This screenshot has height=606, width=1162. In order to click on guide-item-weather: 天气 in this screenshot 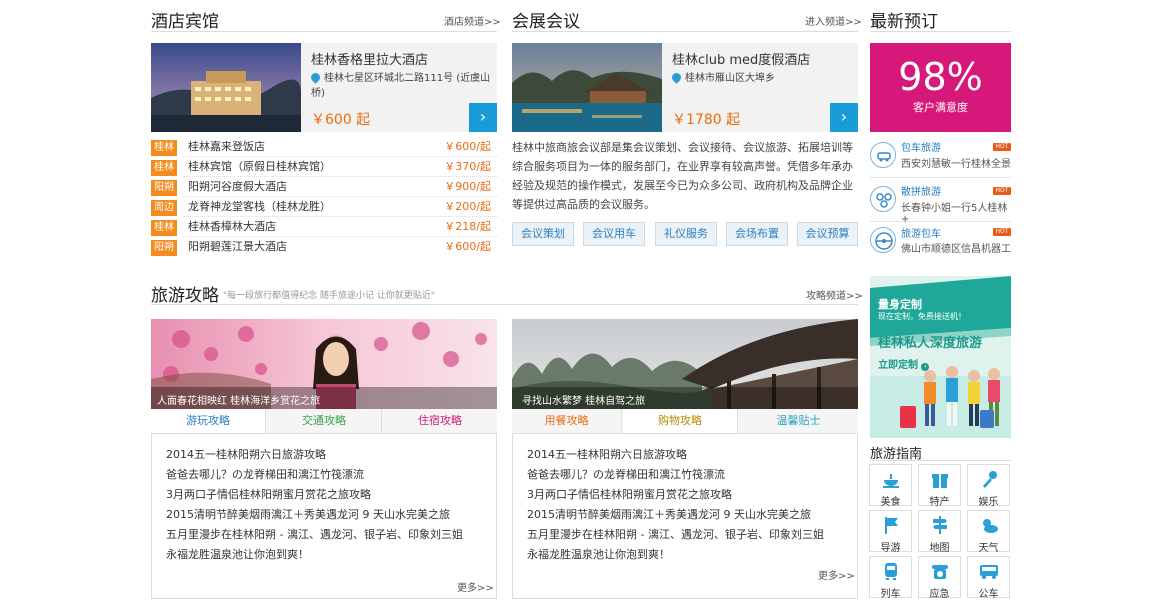, I will do `click(988, 532)`.